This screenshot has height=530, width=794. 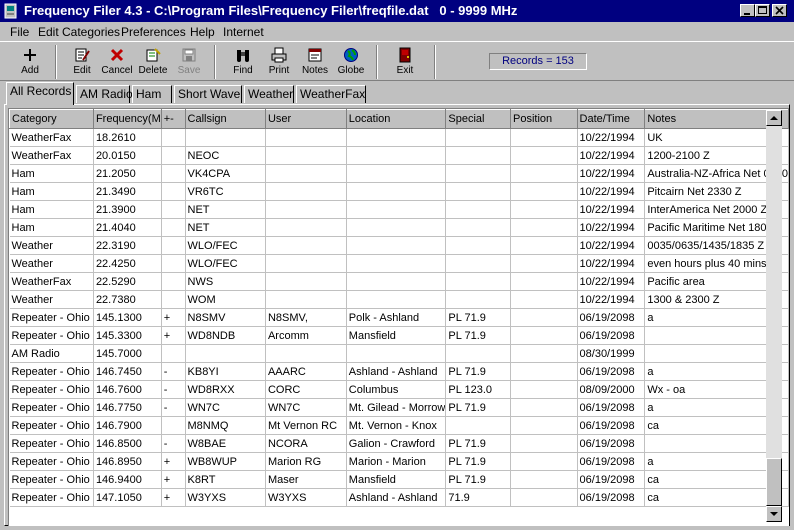 I want to click on table-cell: Weather, so click(x=51, y=299).